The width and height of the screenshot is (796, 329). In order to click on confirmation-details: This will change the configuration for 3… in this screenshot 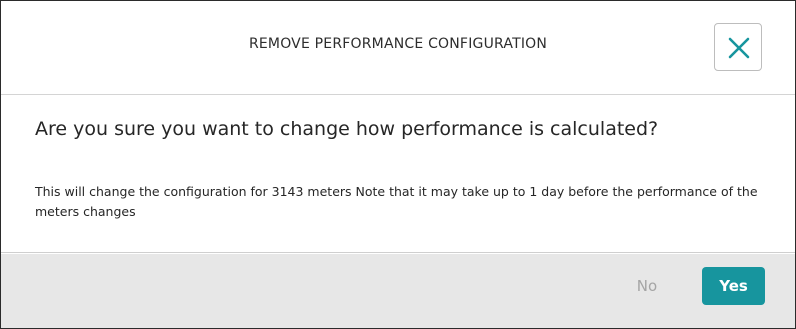, I will do `click(396, 201)`.